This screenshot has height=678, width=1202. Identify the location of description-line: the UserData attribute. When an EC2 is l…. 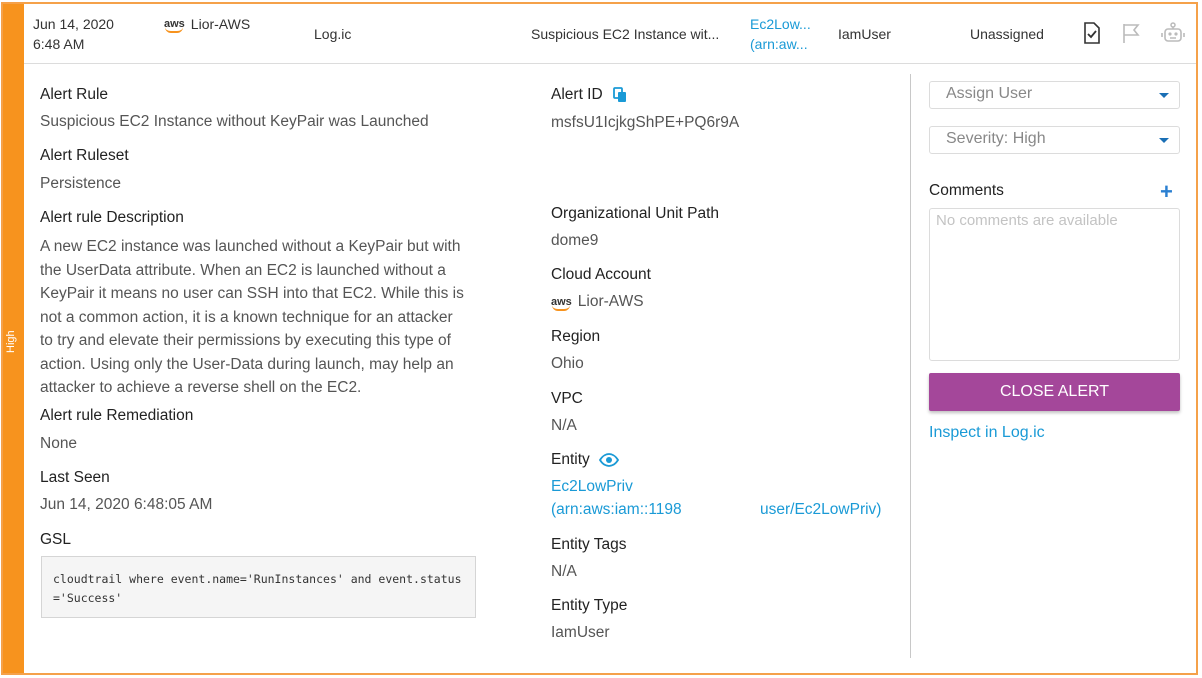
(243, 270).